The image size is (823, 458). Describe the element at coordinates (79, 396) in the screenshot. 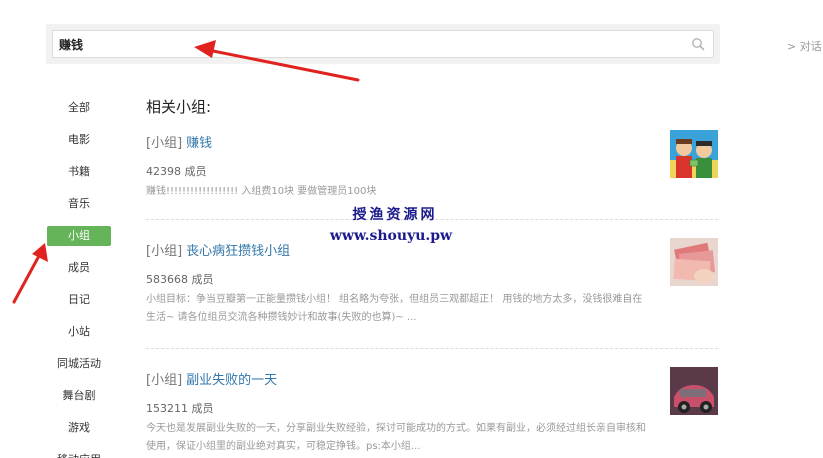

I see `sidebar-item-drama: 舞台剧` at that location.